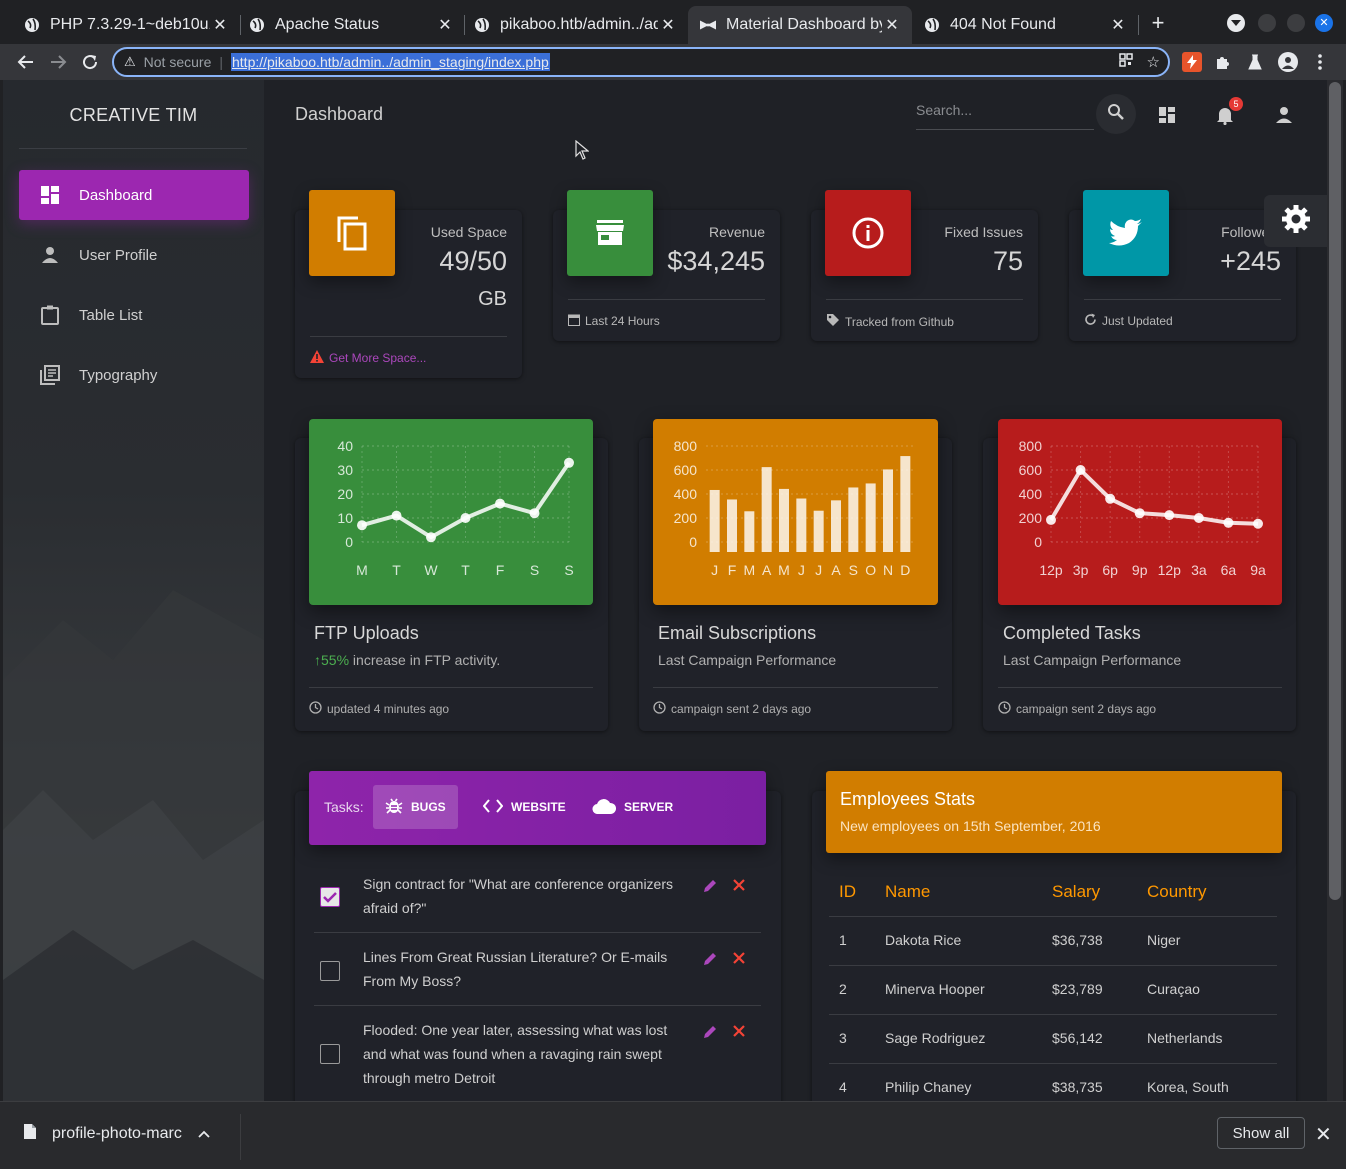  Describe the element at coordinates (26, 62) in the screenshot. I see `back-icon` at that location.